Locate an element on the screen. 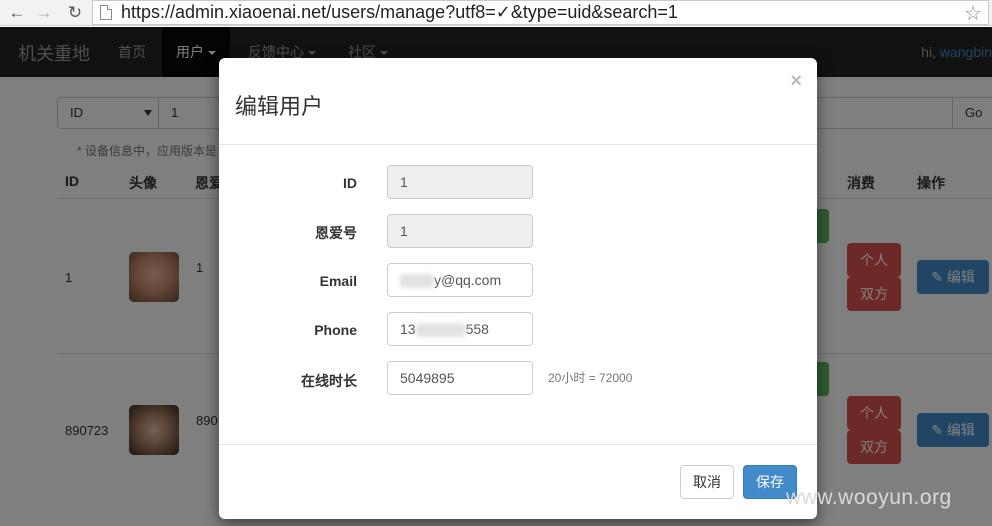  online-duration-help: 20小时 = 72000 is located at coordinates (590, 378).